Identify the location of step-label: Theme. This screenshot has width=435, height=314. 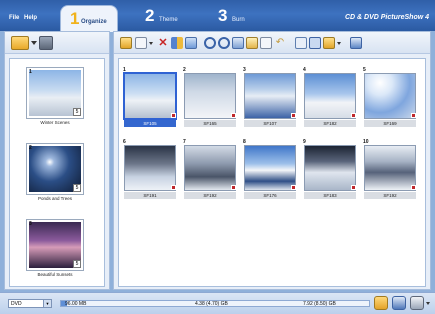
(168, 20).